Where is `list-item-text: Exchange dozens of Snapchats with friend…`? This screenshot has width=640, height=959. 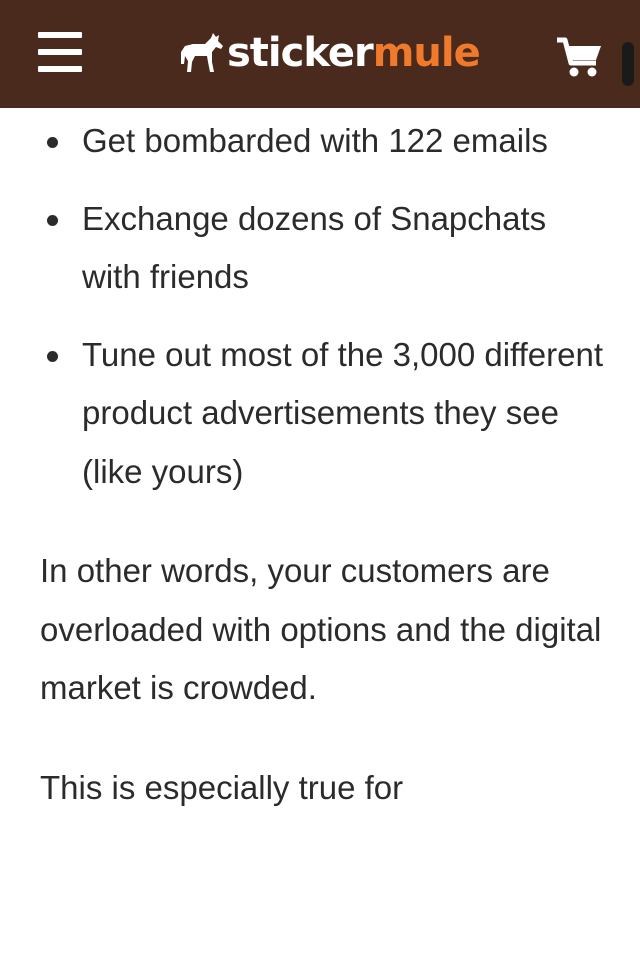
list-item-text: Exchange dozens of Snapchats with friend… is located at coordinates (314, 247).